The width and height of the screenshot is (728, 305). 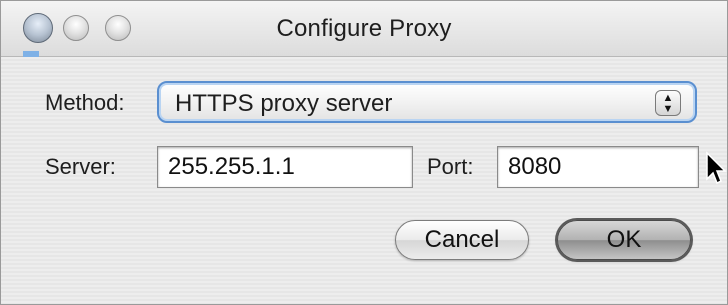 What do you see at coordinates (598, 167) in the screenshot?
I see `port-field` at bounding box center [598, 167].